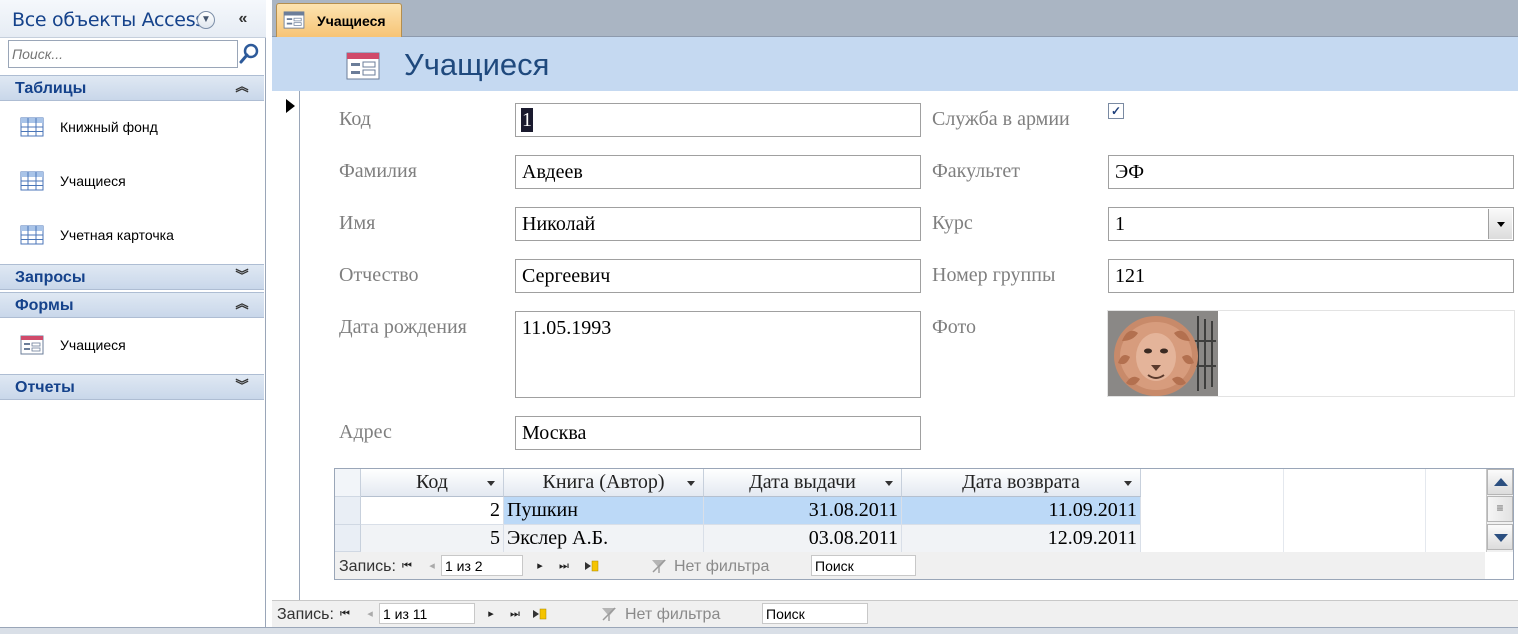 Image resolution: width=1518 pixels, height=634 pixels. What do you see at coordinates (759, 630) in the screenshot?
I see `window-bottom-edge` at bounding box center [759, 630].